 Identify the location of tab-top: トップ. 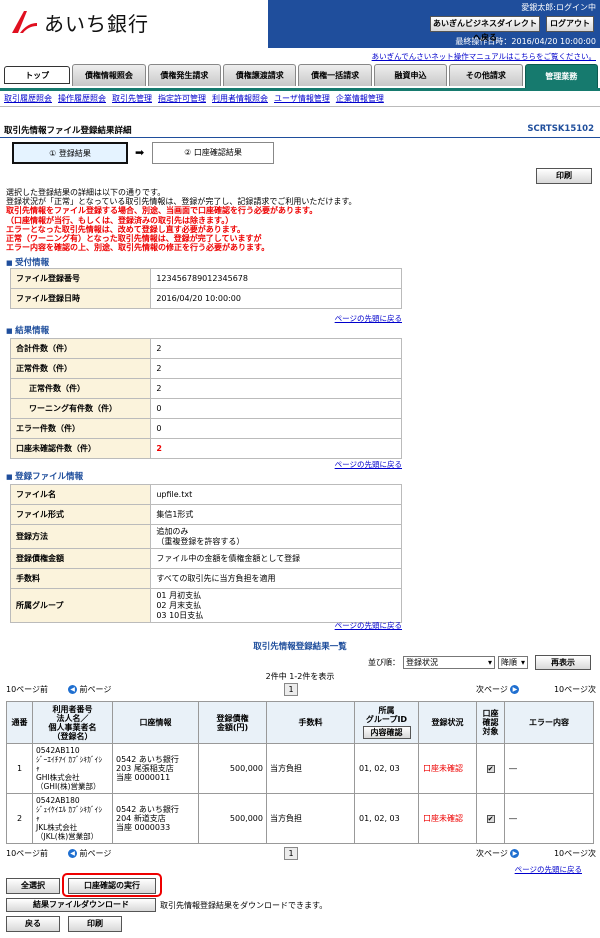
(37, 75).